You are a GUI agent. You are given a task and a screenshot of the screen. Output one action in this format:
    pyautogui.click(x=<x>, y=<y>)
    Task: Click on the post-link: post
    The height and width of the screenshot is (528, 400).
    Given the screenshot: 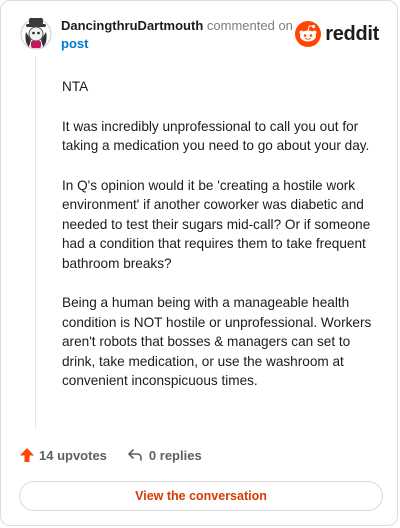 What is the action you would take?
    pyautogui.click(x=181, y=44)
    